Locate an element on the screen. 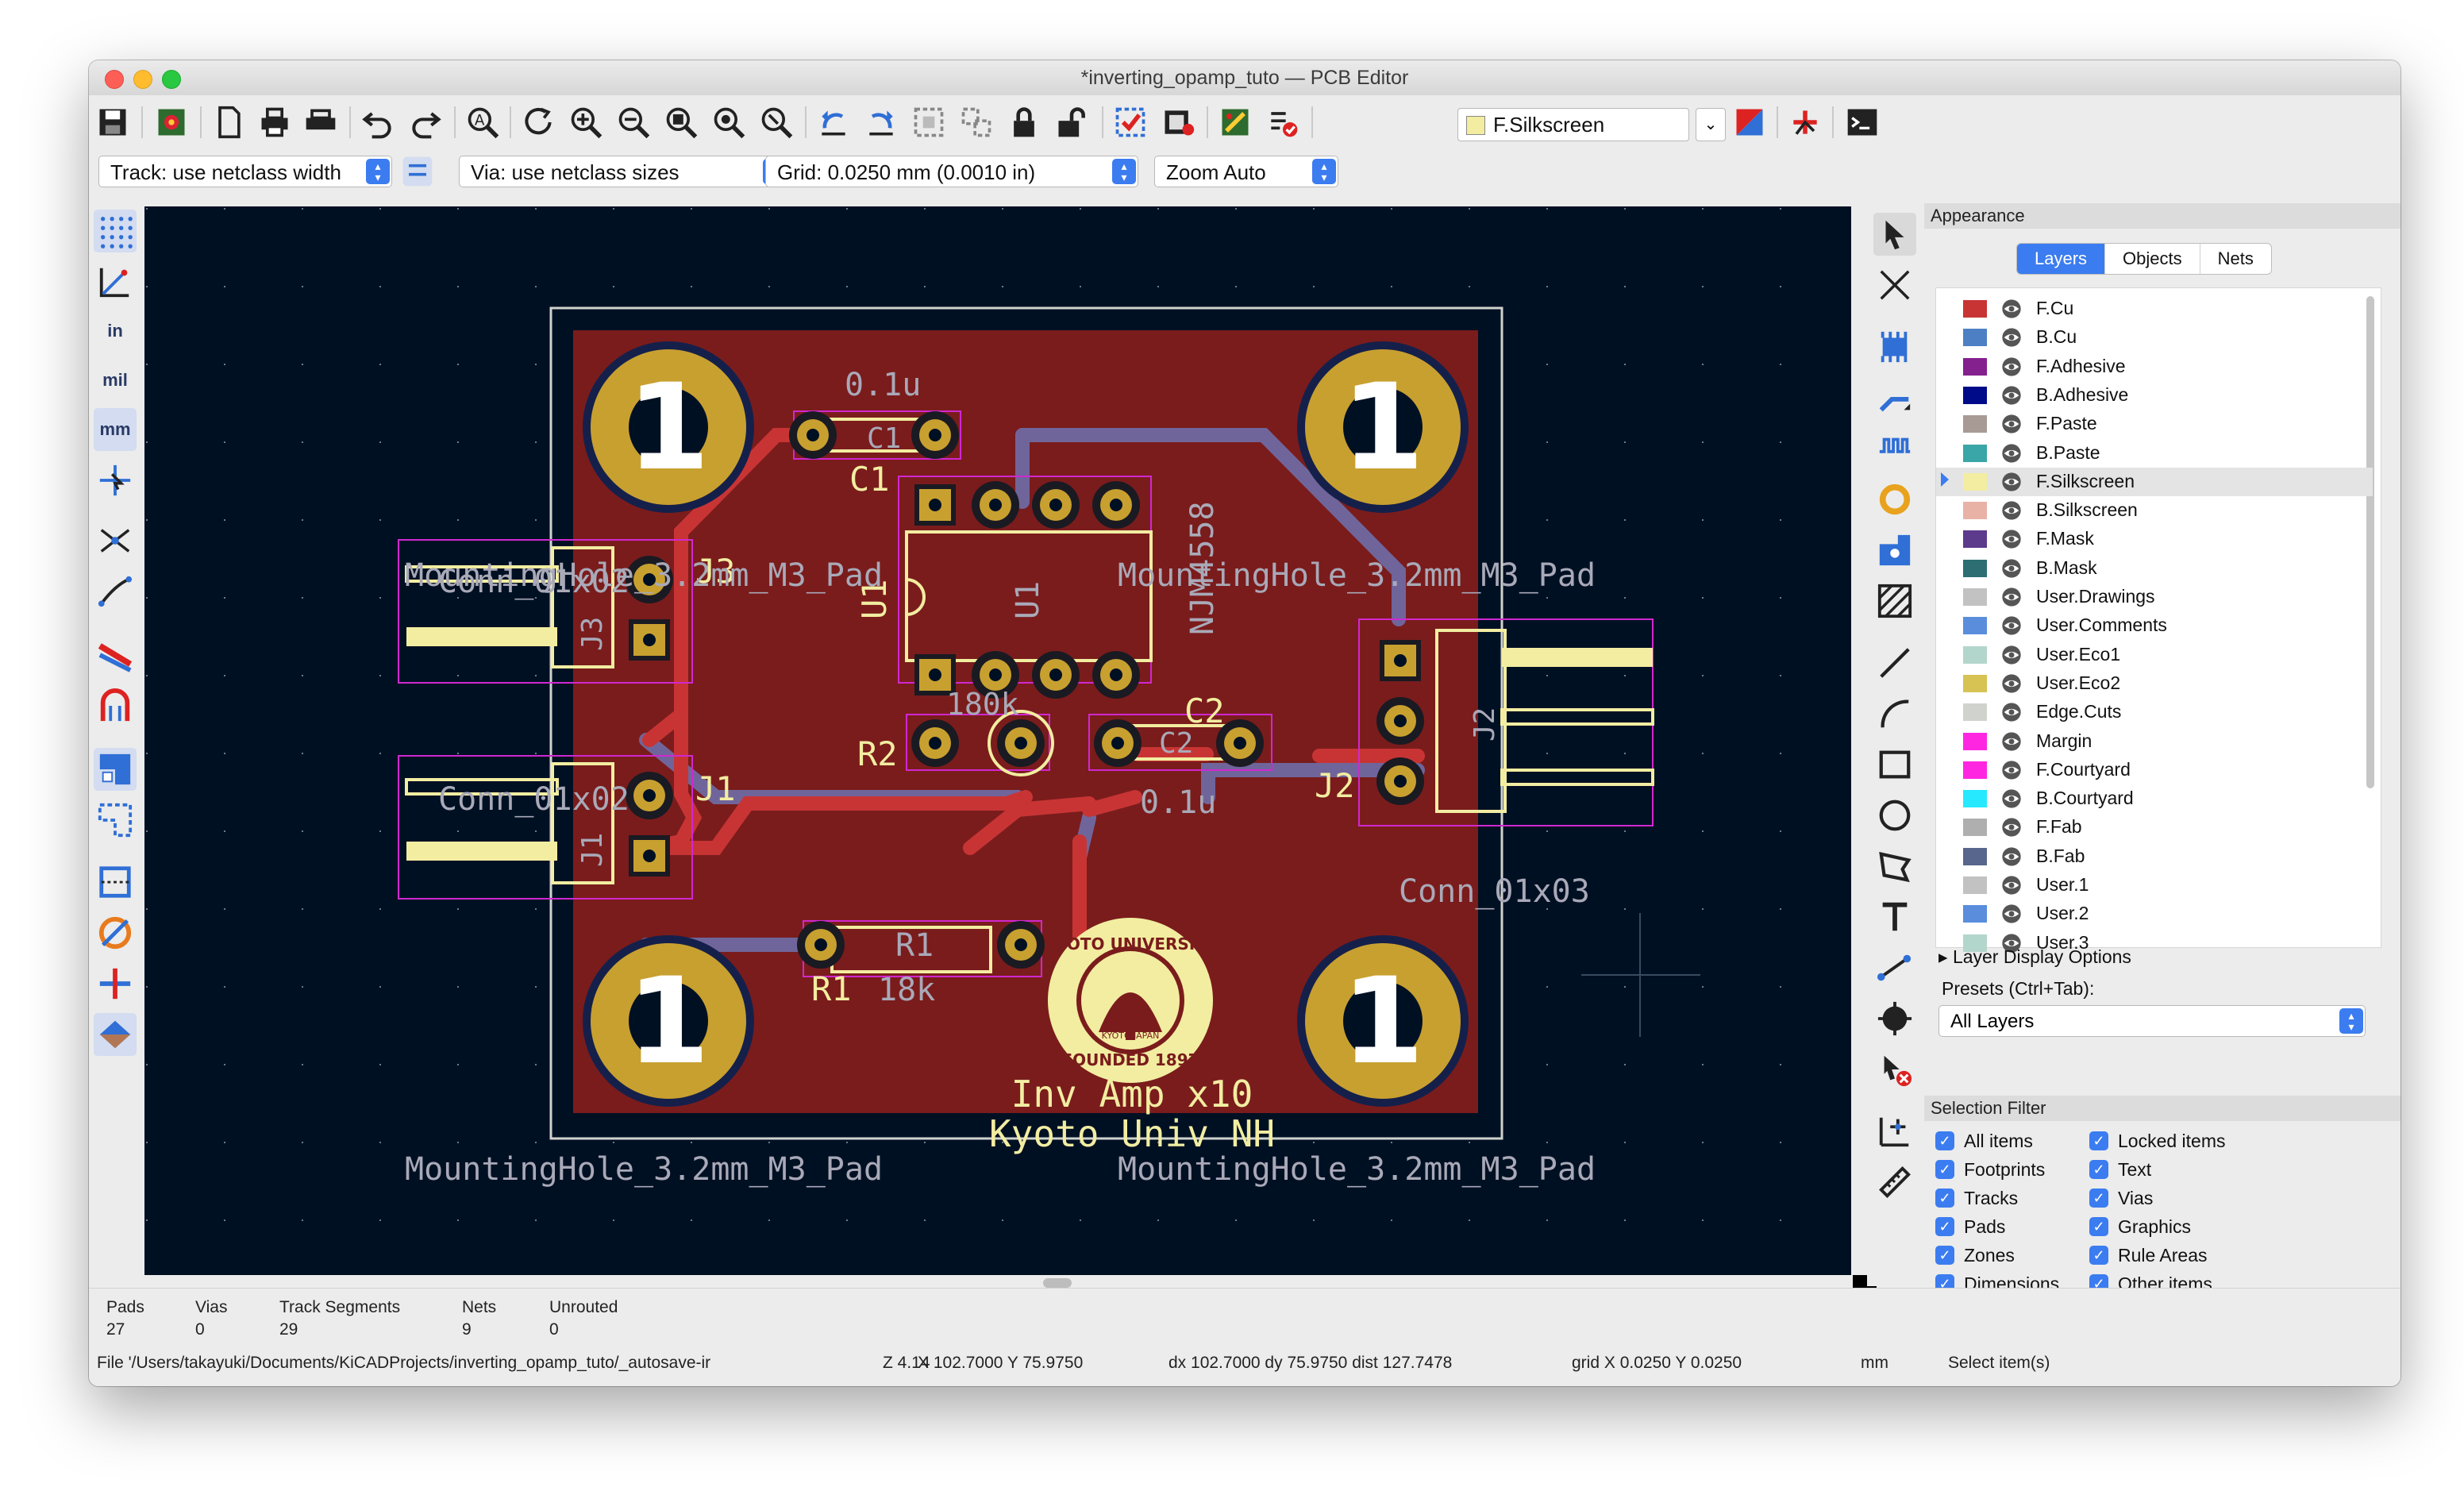 This screenshot has height=1491, width=2464. redraw-icon is located at coordinates (538, 122).